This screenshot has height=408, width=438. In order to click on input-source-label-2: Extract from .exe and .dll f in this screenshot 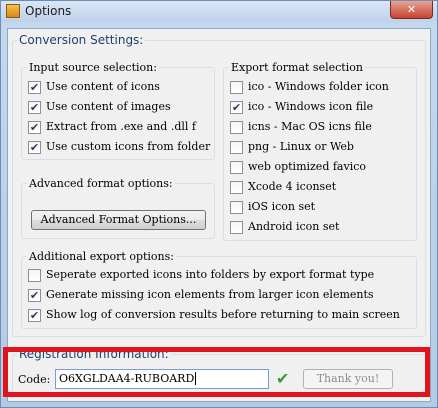, I will do `click(121, 126)`.